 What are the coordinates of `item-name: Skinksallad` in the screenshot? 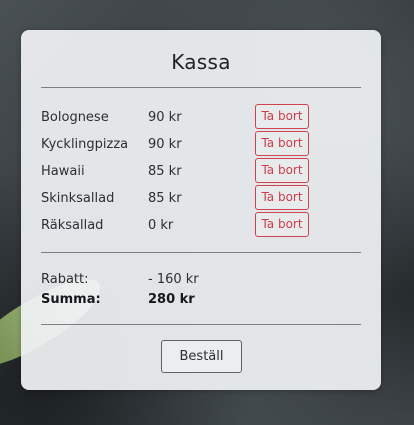 It's located at (78, 198).